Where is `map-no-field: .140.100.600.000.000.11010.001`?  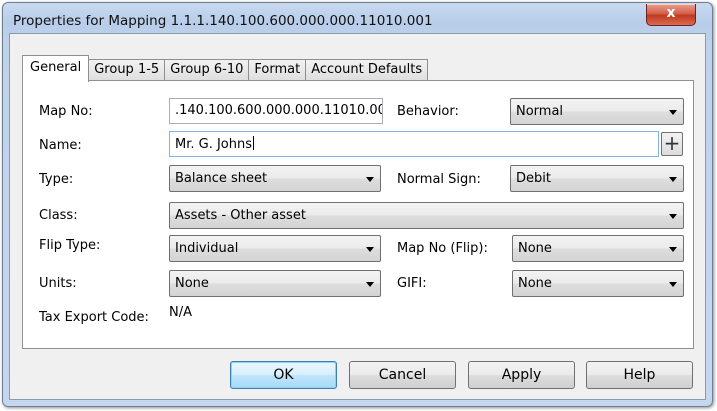
map-no-field: .140.100.600.000.000.11010.001 is located at coordinates (276, 111).